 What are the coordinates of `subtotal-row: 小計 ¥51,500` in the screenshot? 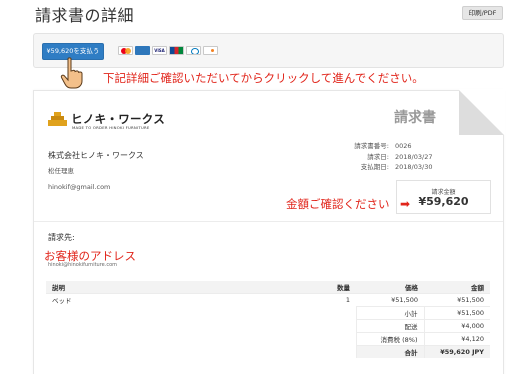 It's located at (268, 312).